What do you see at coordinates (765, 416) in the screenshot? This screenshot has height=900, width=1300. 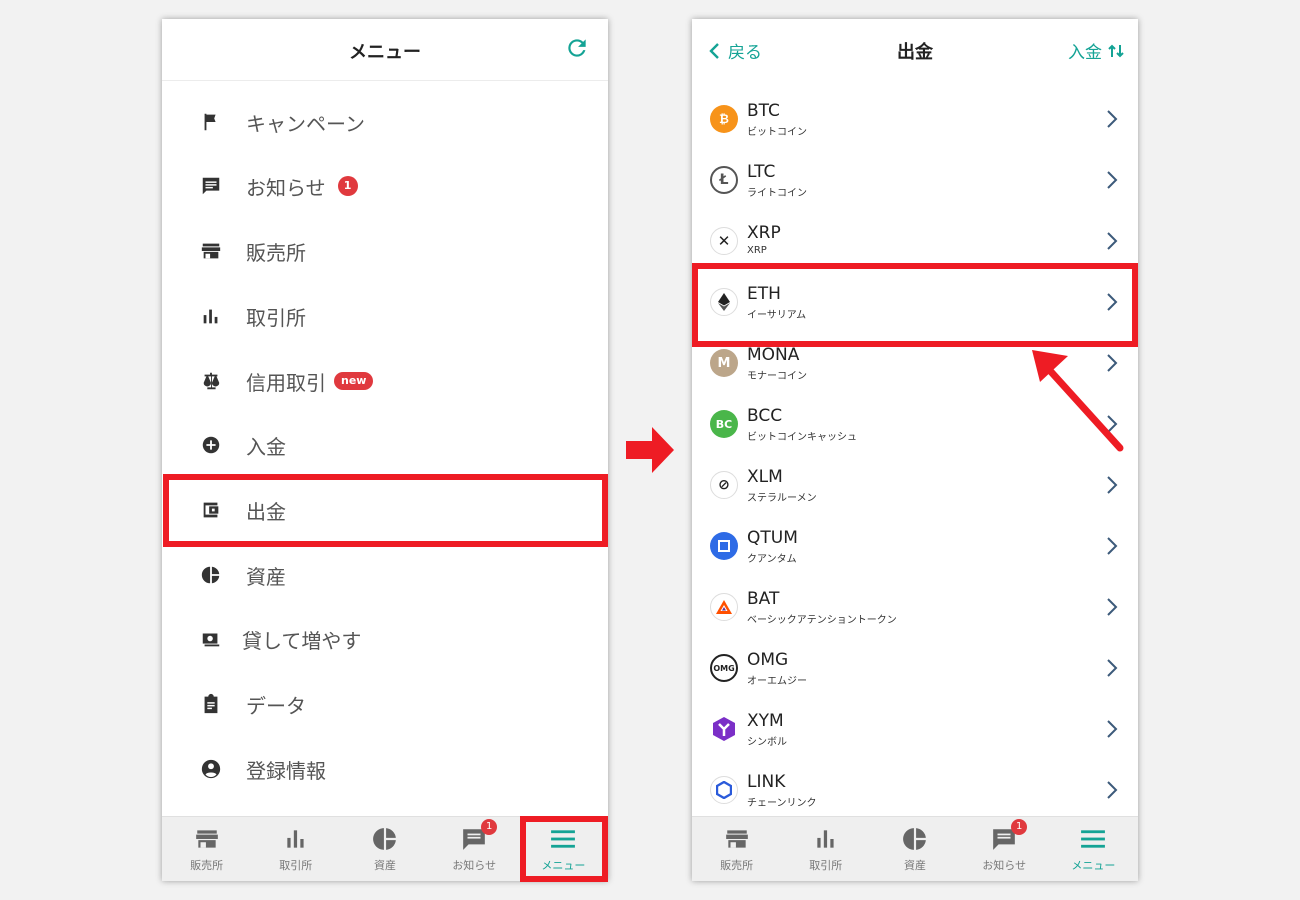 I see `coin-symbol: BCC` at bounding box center [765, 416].